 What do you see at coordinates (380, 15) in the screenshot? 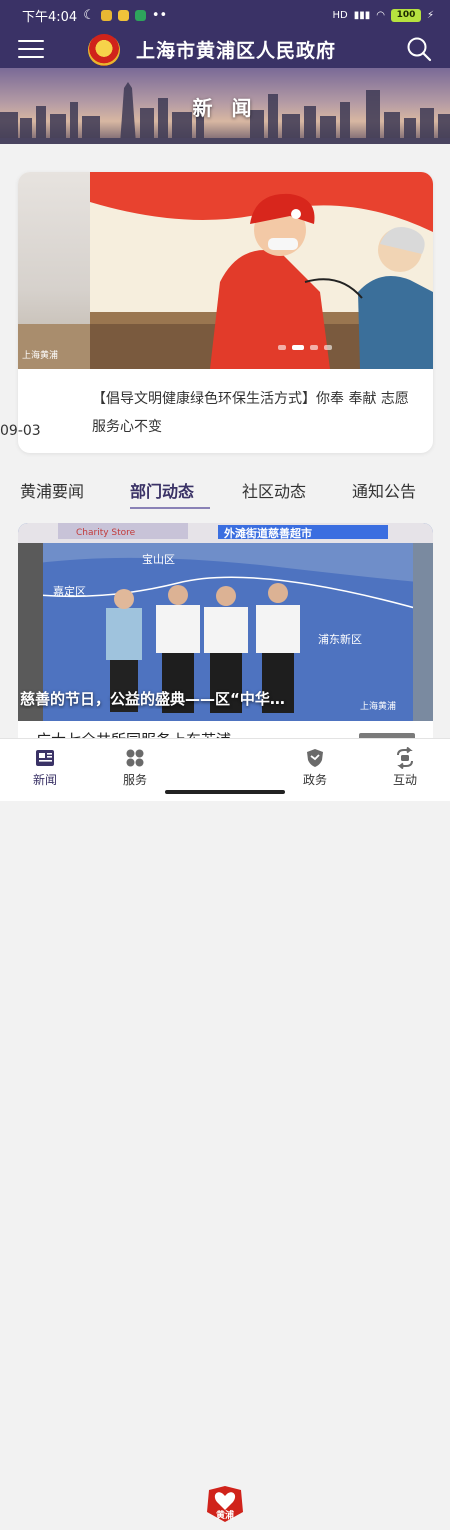
I see `wifi-icon: ◠` at bounding box center [380, 15].